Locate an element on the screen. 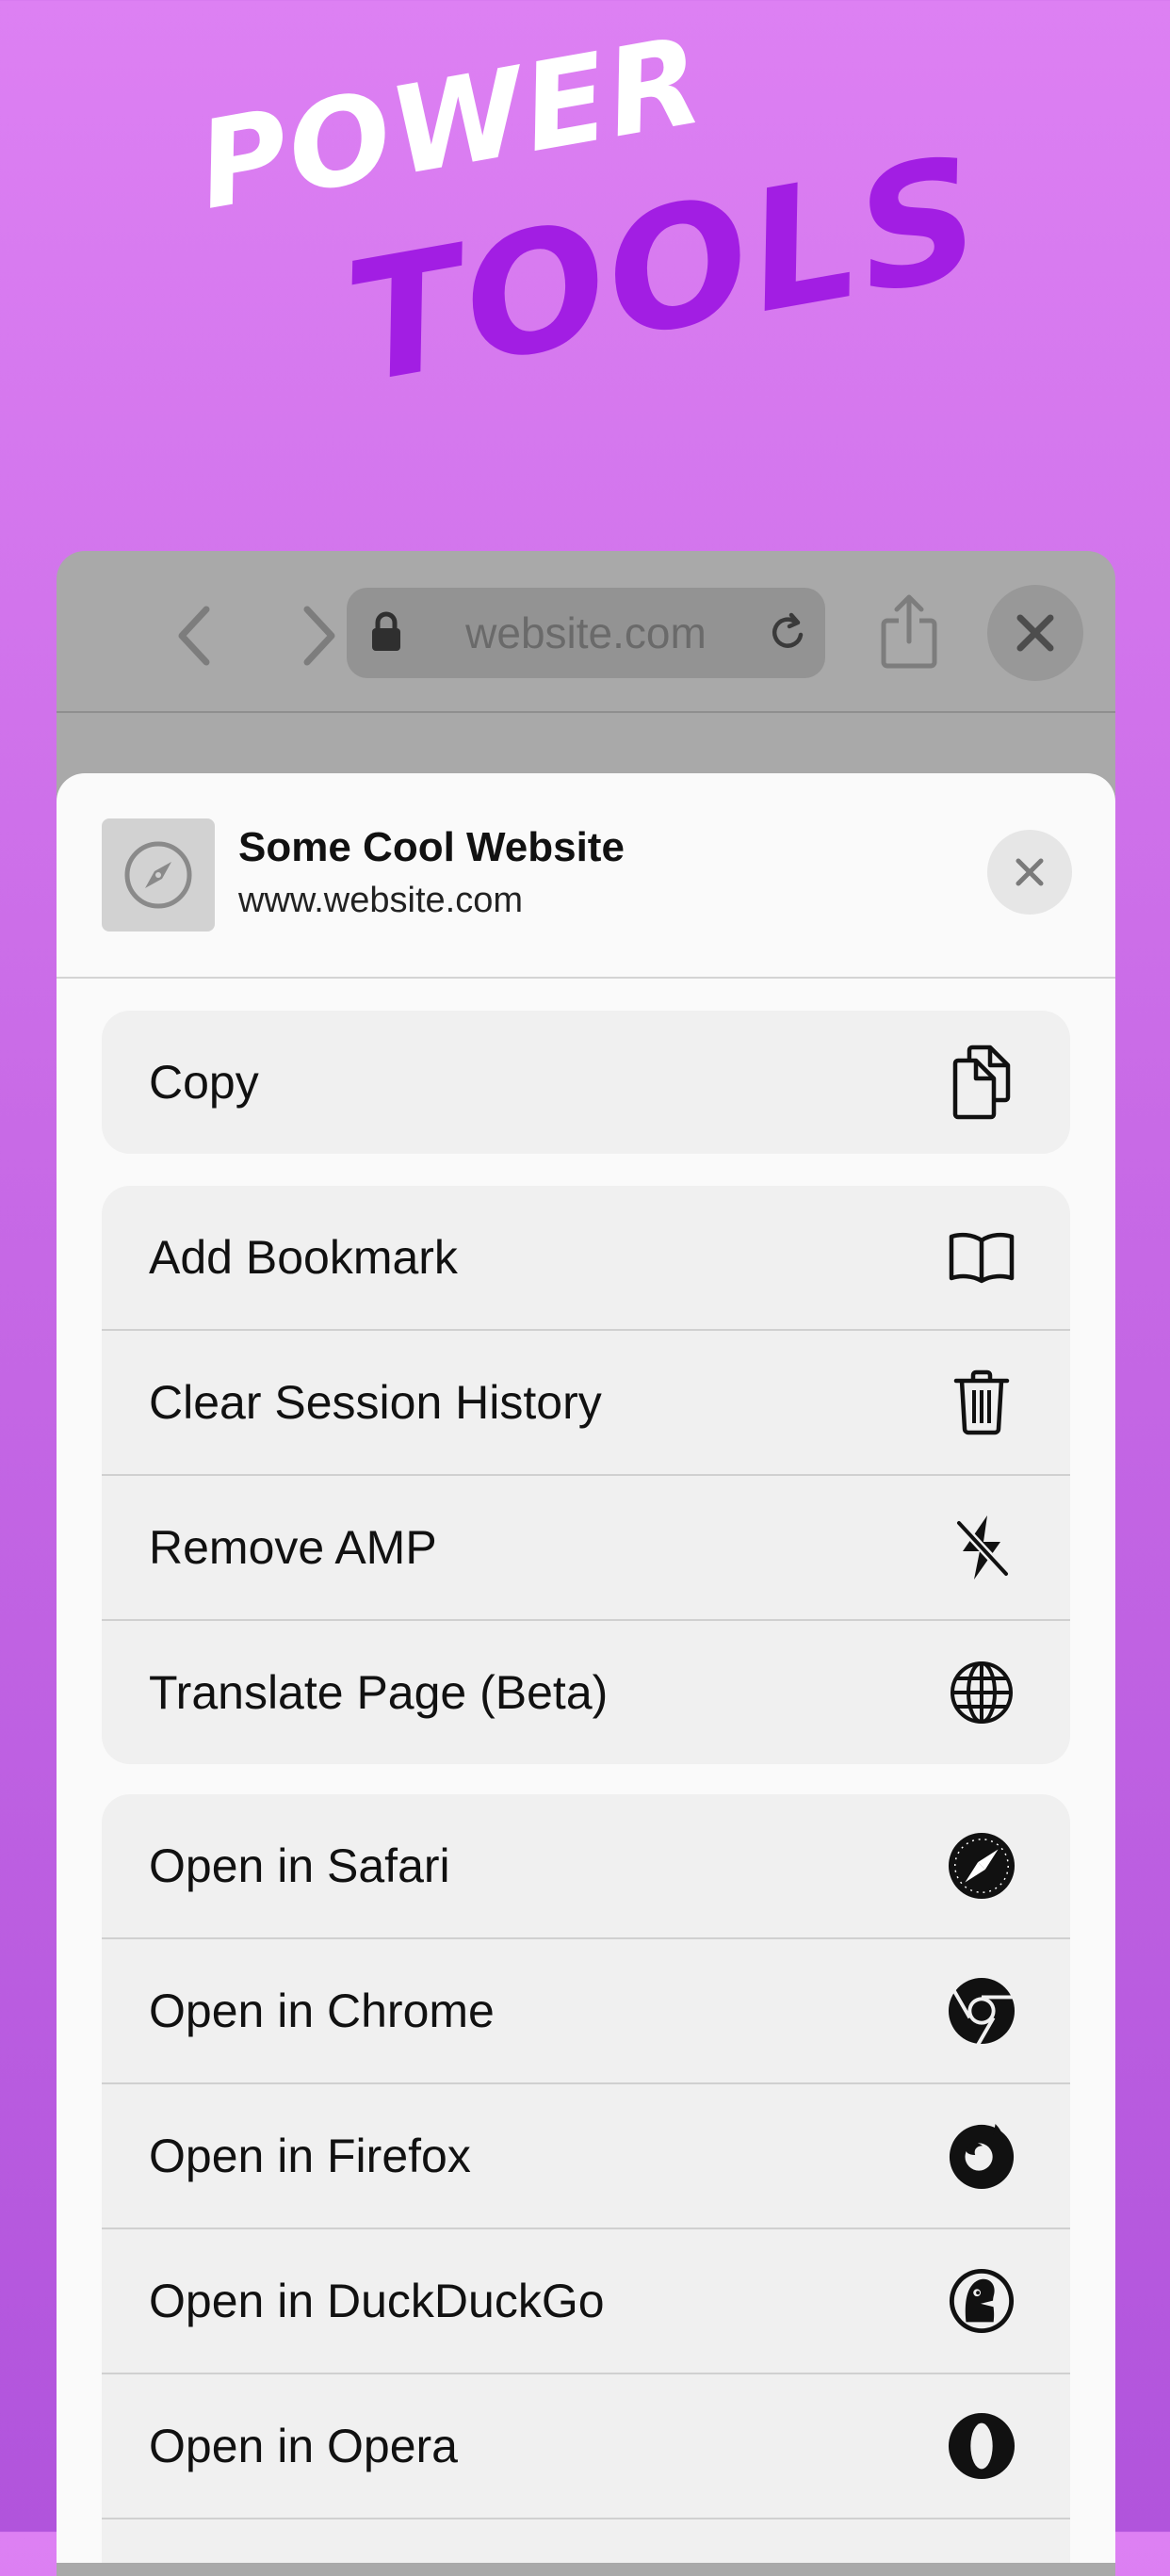  sheet-header: Some Cool Website www.website.com is located at coordinates (586, 876).